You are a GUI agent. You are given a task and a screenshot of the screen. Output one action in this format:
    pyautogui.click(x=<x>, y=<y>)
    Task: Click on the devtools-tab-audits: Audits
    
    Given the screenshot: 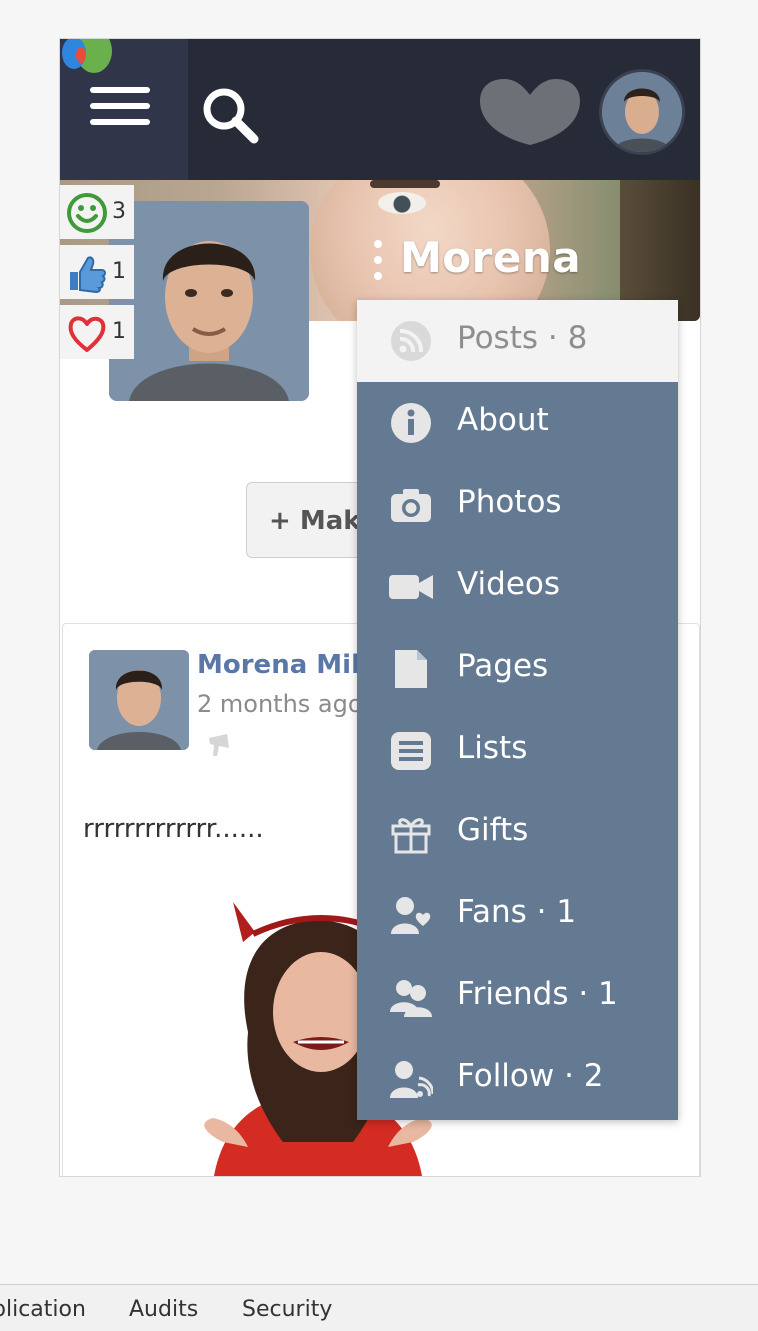 What is the action you would take?
    pyautogui.click(x=163, y=1309)
    